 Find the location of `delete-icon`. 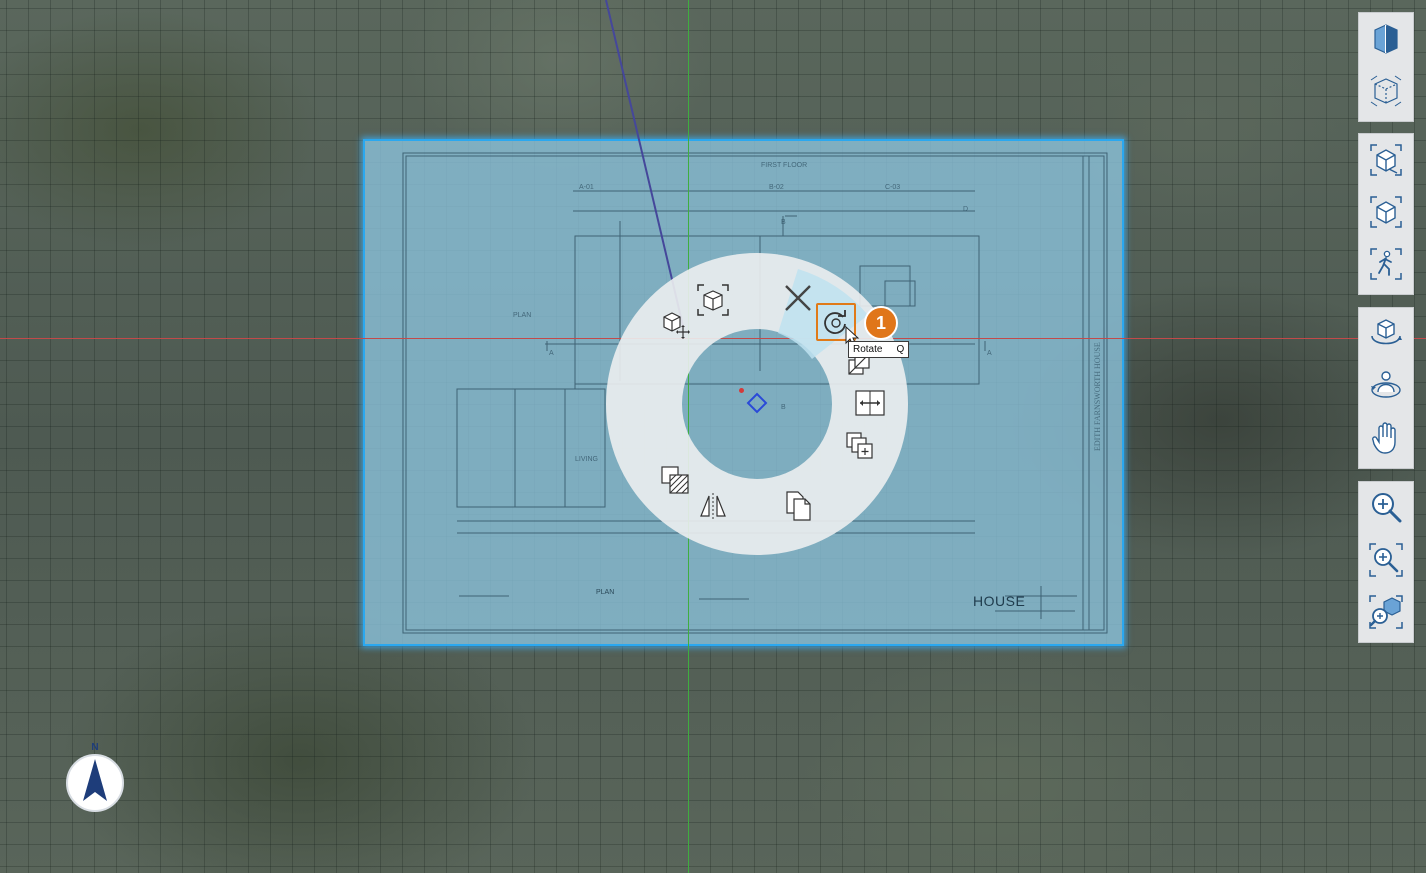

delete-icon is located at coordinates (798, 298).